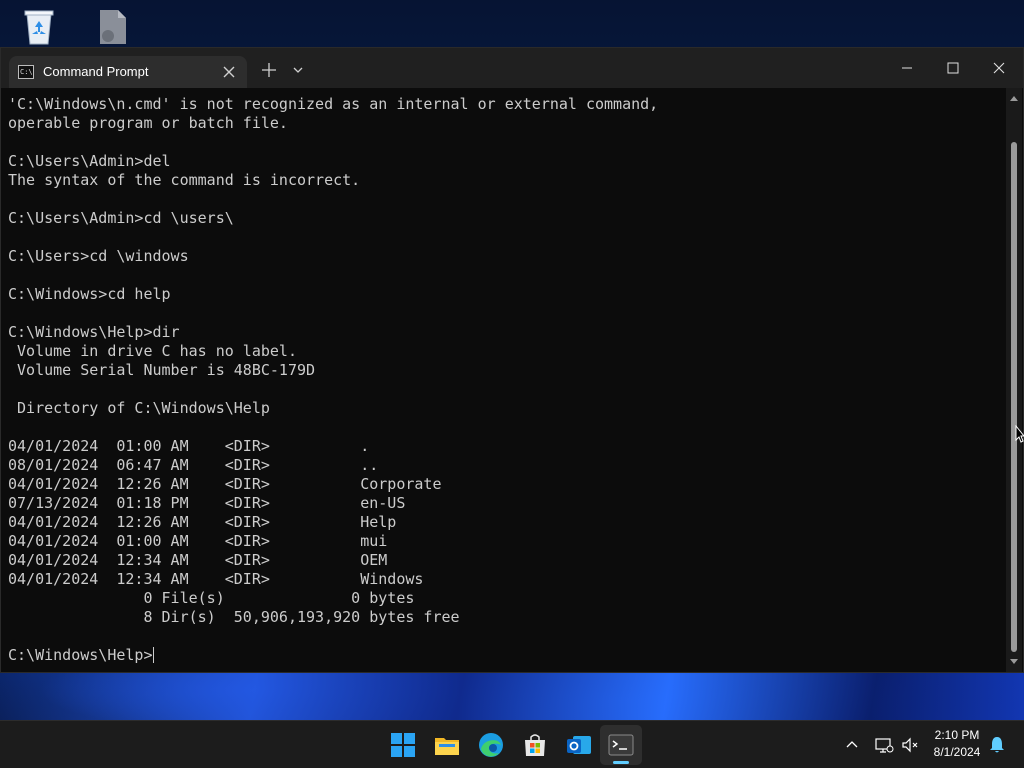 The width and height of the screenshot is (1024, 768). Describe the element at coordinates (957, 752) in the screenshot. I see `clock-date: 8/1/2024` at that location.